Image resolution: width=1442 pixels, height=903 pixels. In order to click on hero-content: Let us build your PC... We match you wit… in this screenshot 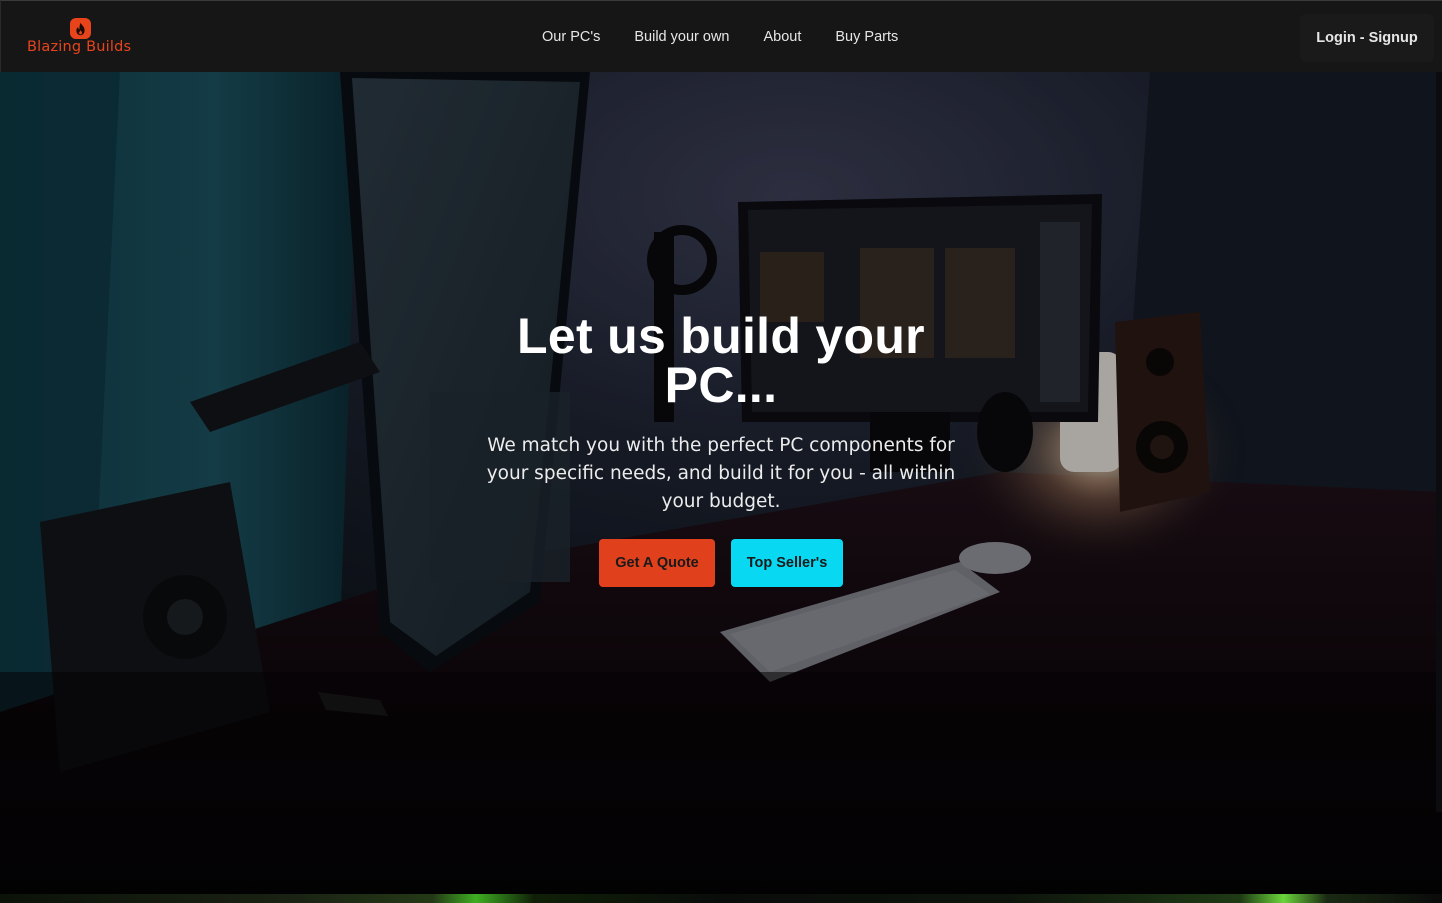, I will do `click(721, 447)`.